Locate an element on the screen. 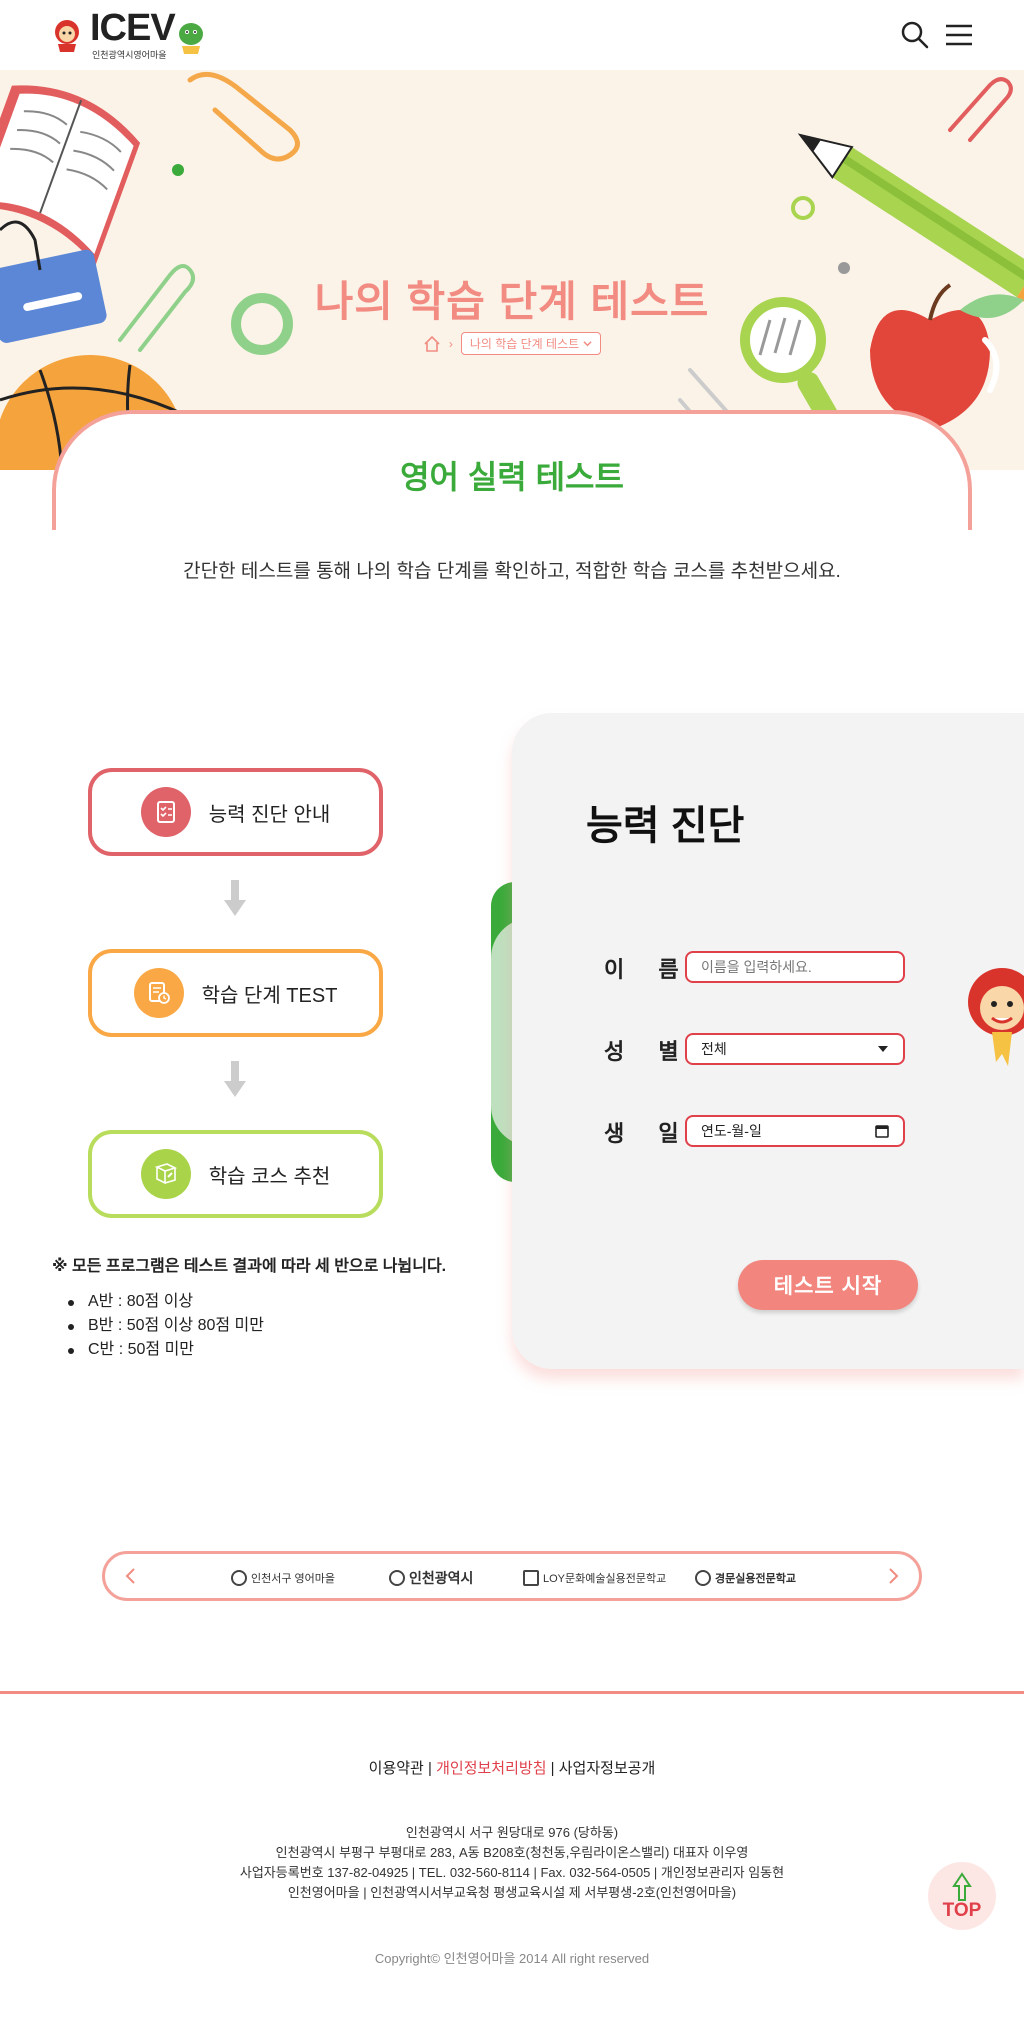  site-header: ICEV 인천광역시영어마을 is located at coordinates (512, 35).